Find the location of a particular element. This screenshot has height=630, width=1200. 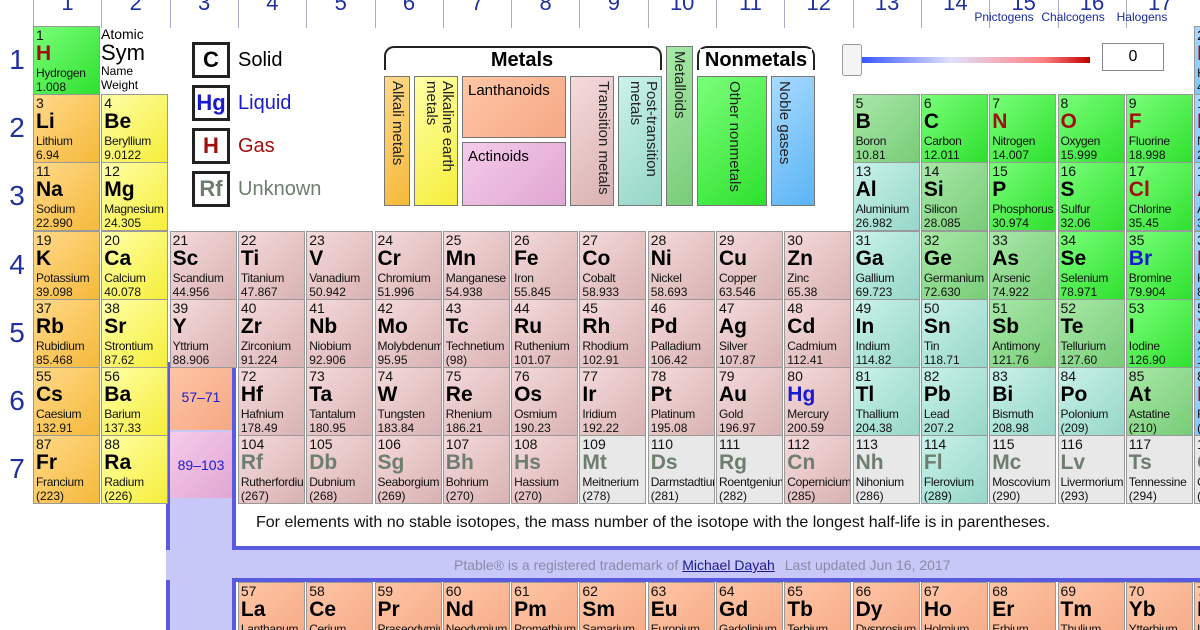

element-ytterbium: 70 Yb Ytterbium is located at coordinates (1159, 606).